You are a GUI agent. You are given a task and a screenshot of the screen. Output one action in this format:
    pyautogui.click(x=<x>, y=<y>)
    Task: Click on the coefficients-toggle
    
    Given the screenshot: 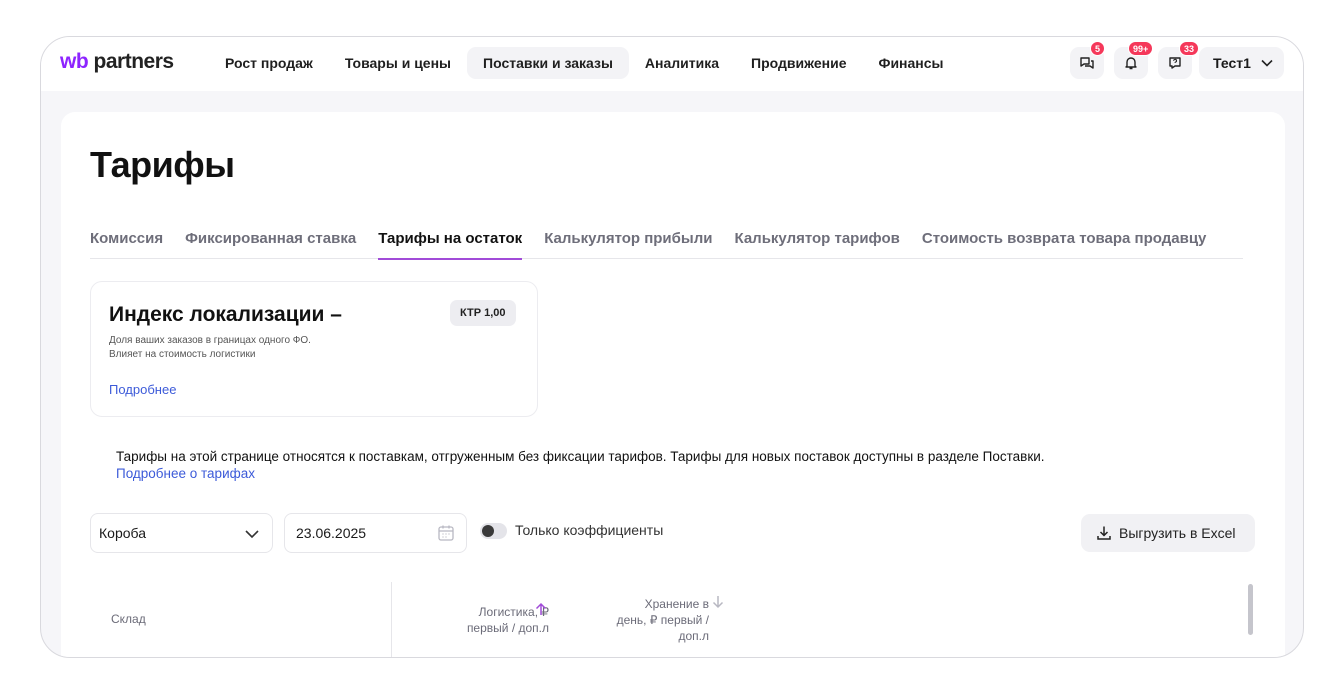 What is the action you would take?
    pyautogui.click(x=493, y=531)
    